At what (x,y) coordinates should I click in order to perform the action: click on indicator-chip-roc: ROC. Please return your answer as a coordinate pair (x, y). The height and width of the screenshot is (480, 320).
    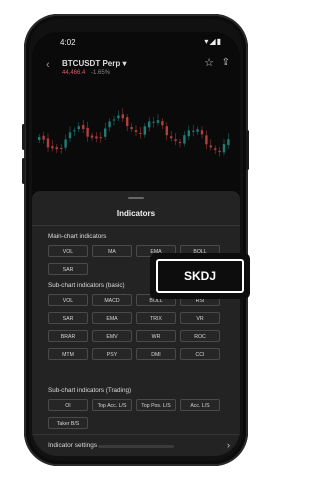
    Looking at the image, I should click on (200, 336).